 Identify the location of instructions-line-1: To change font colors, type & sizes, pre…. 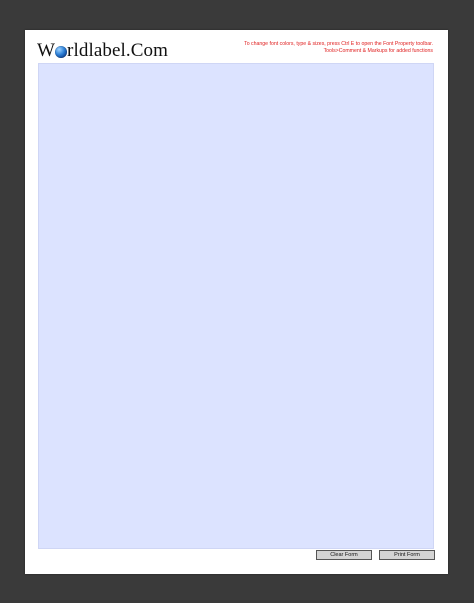
(338, 44).